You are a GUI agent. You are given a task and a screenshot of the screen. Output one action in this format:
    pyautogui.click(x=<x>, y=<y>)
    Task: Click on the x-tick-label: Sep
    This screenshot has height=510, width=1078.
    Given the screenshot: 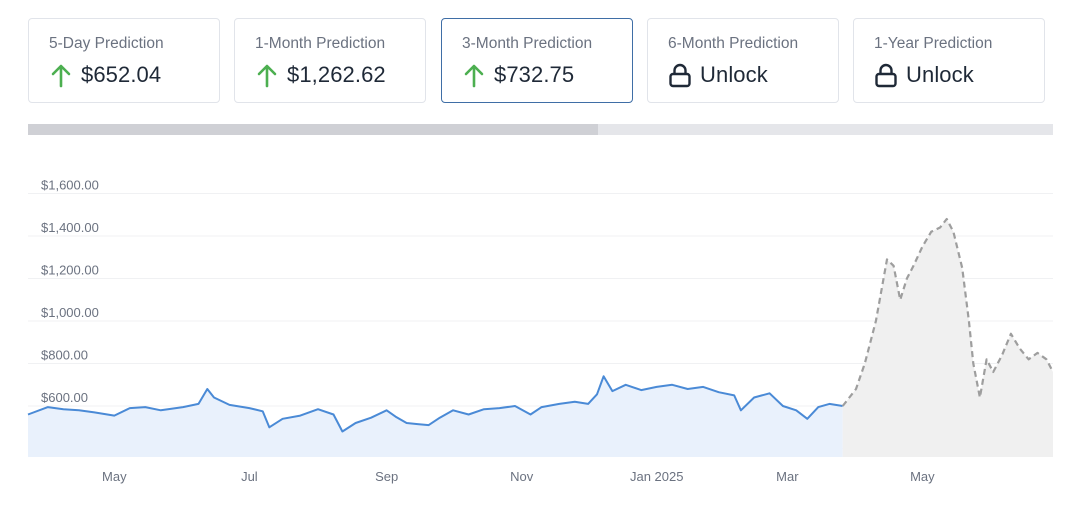 What is the action you would take?
    pyautogui.click(x=386, y=476)
    